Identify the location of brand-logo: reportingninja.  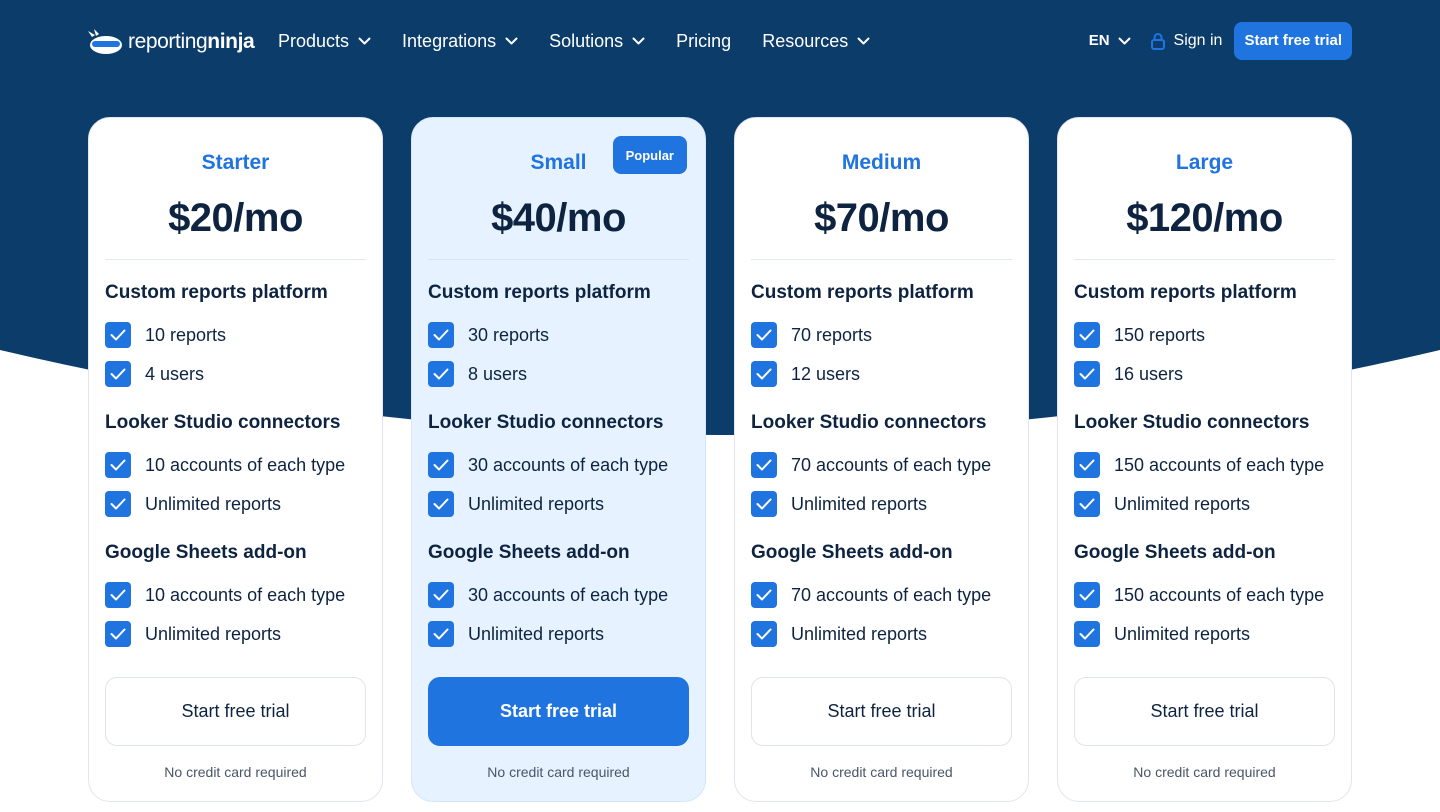
(171, 42).